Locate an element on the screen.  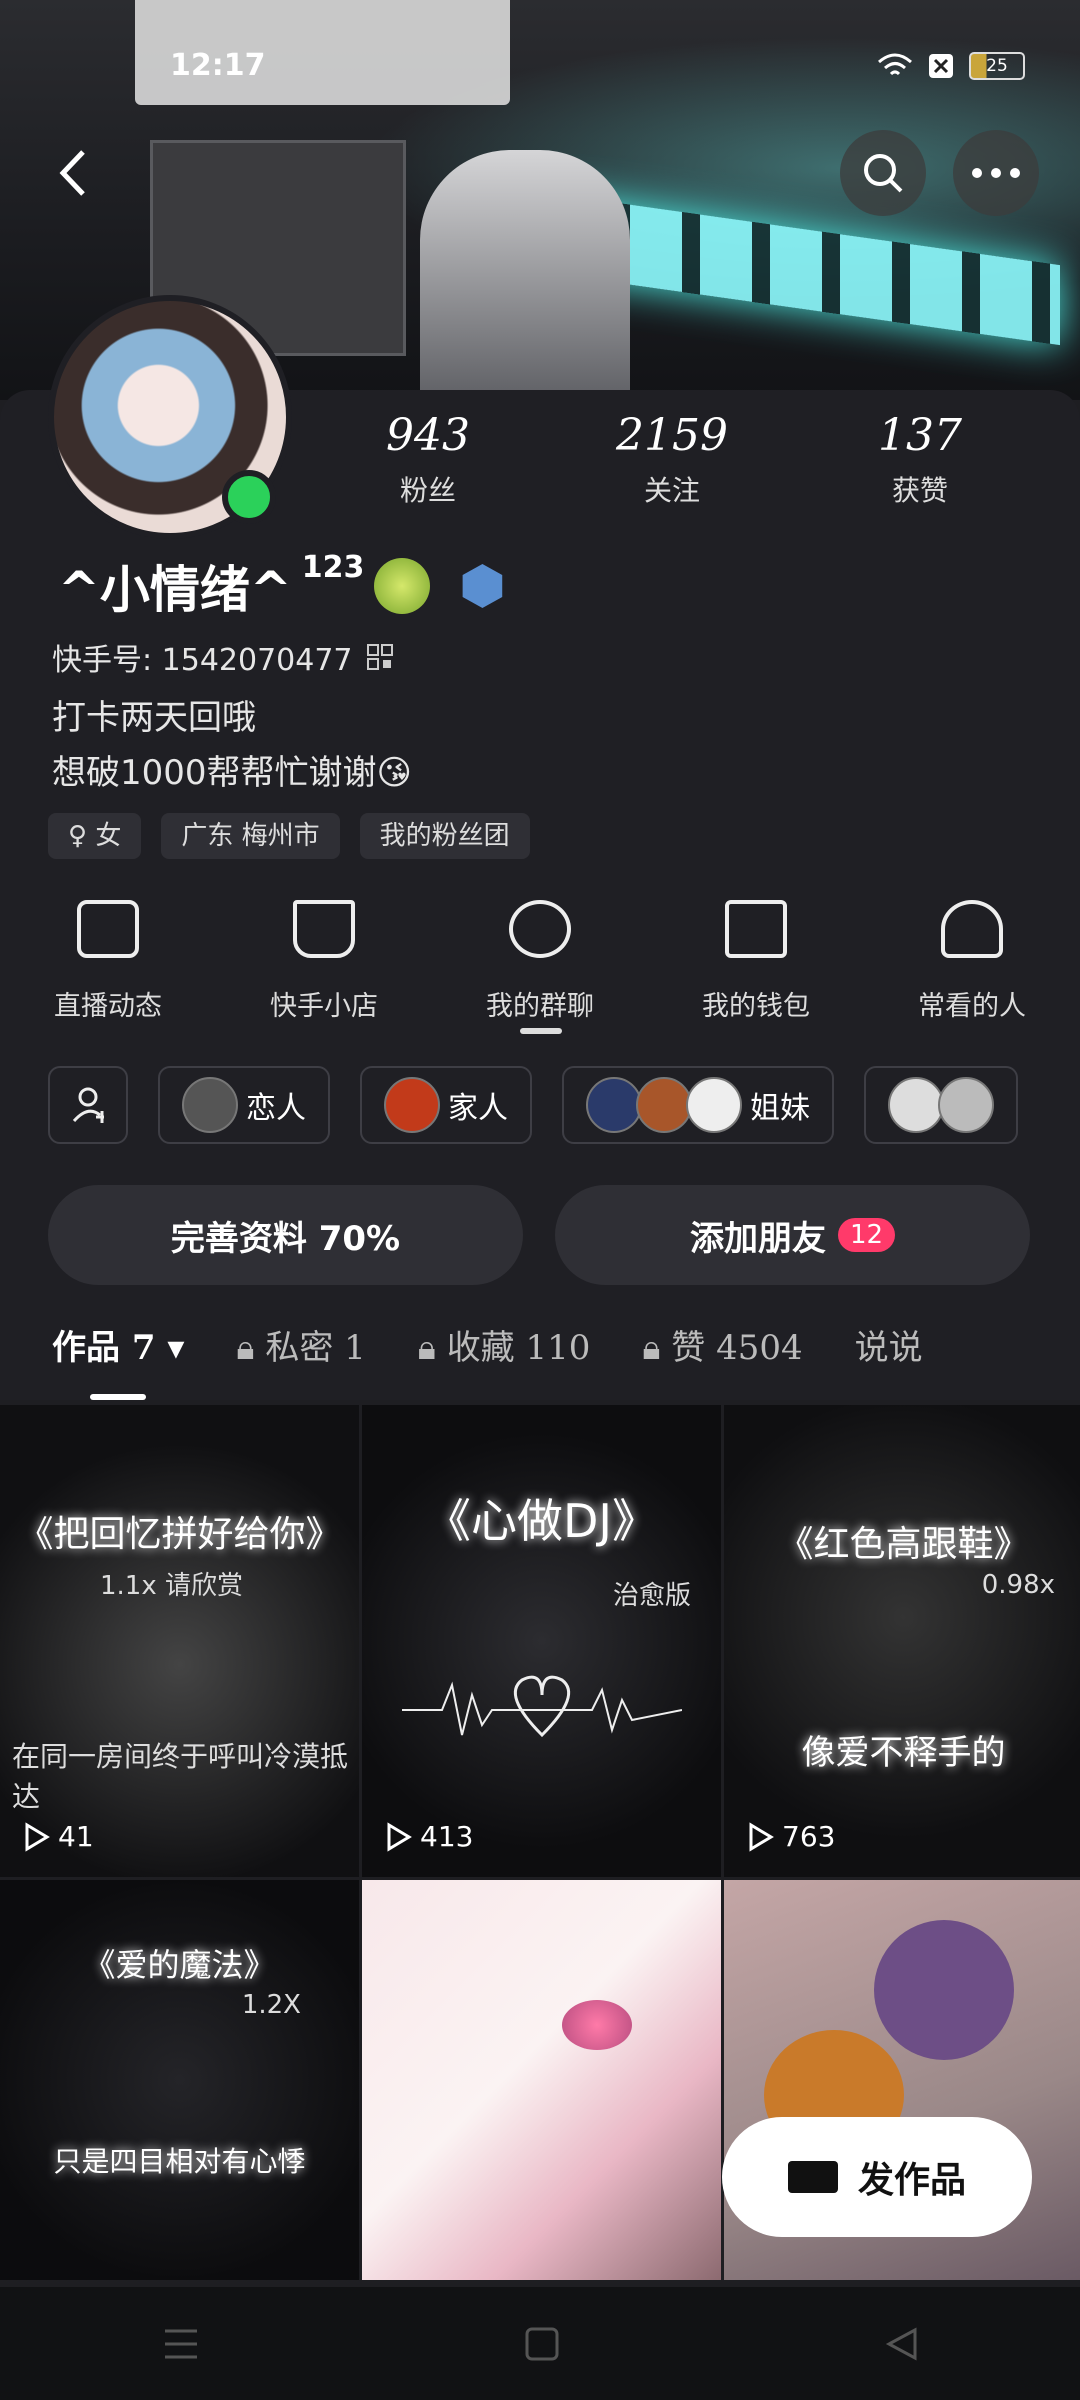
back-button is located at coordinates (73, 173).